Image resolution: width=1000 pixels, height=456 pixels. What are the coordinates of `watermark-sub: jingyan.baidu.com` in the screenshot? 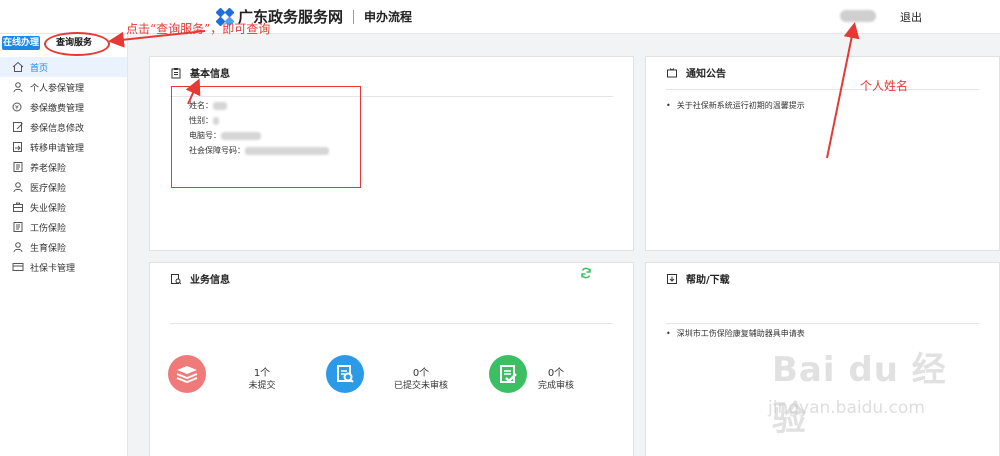 It's located at (846, 408).